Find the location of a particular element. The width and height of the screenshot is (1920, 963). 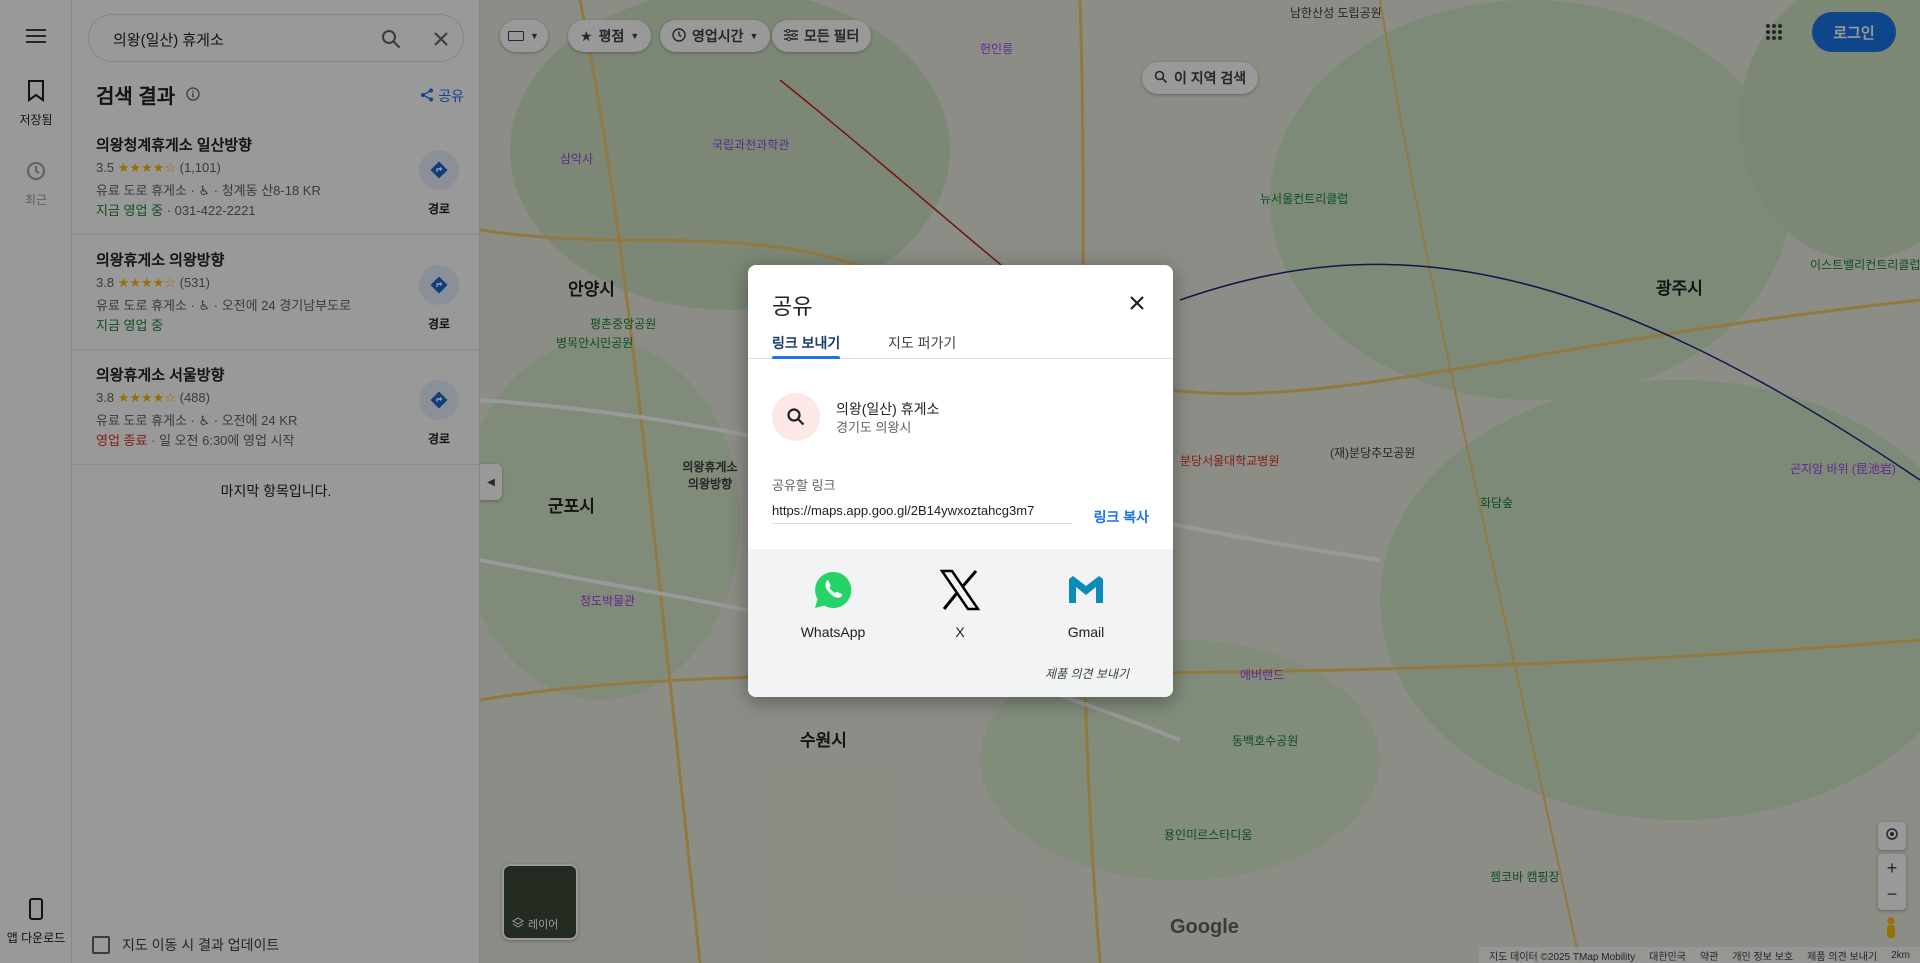

whatsapp-icon is located at coordinates (833, 592).